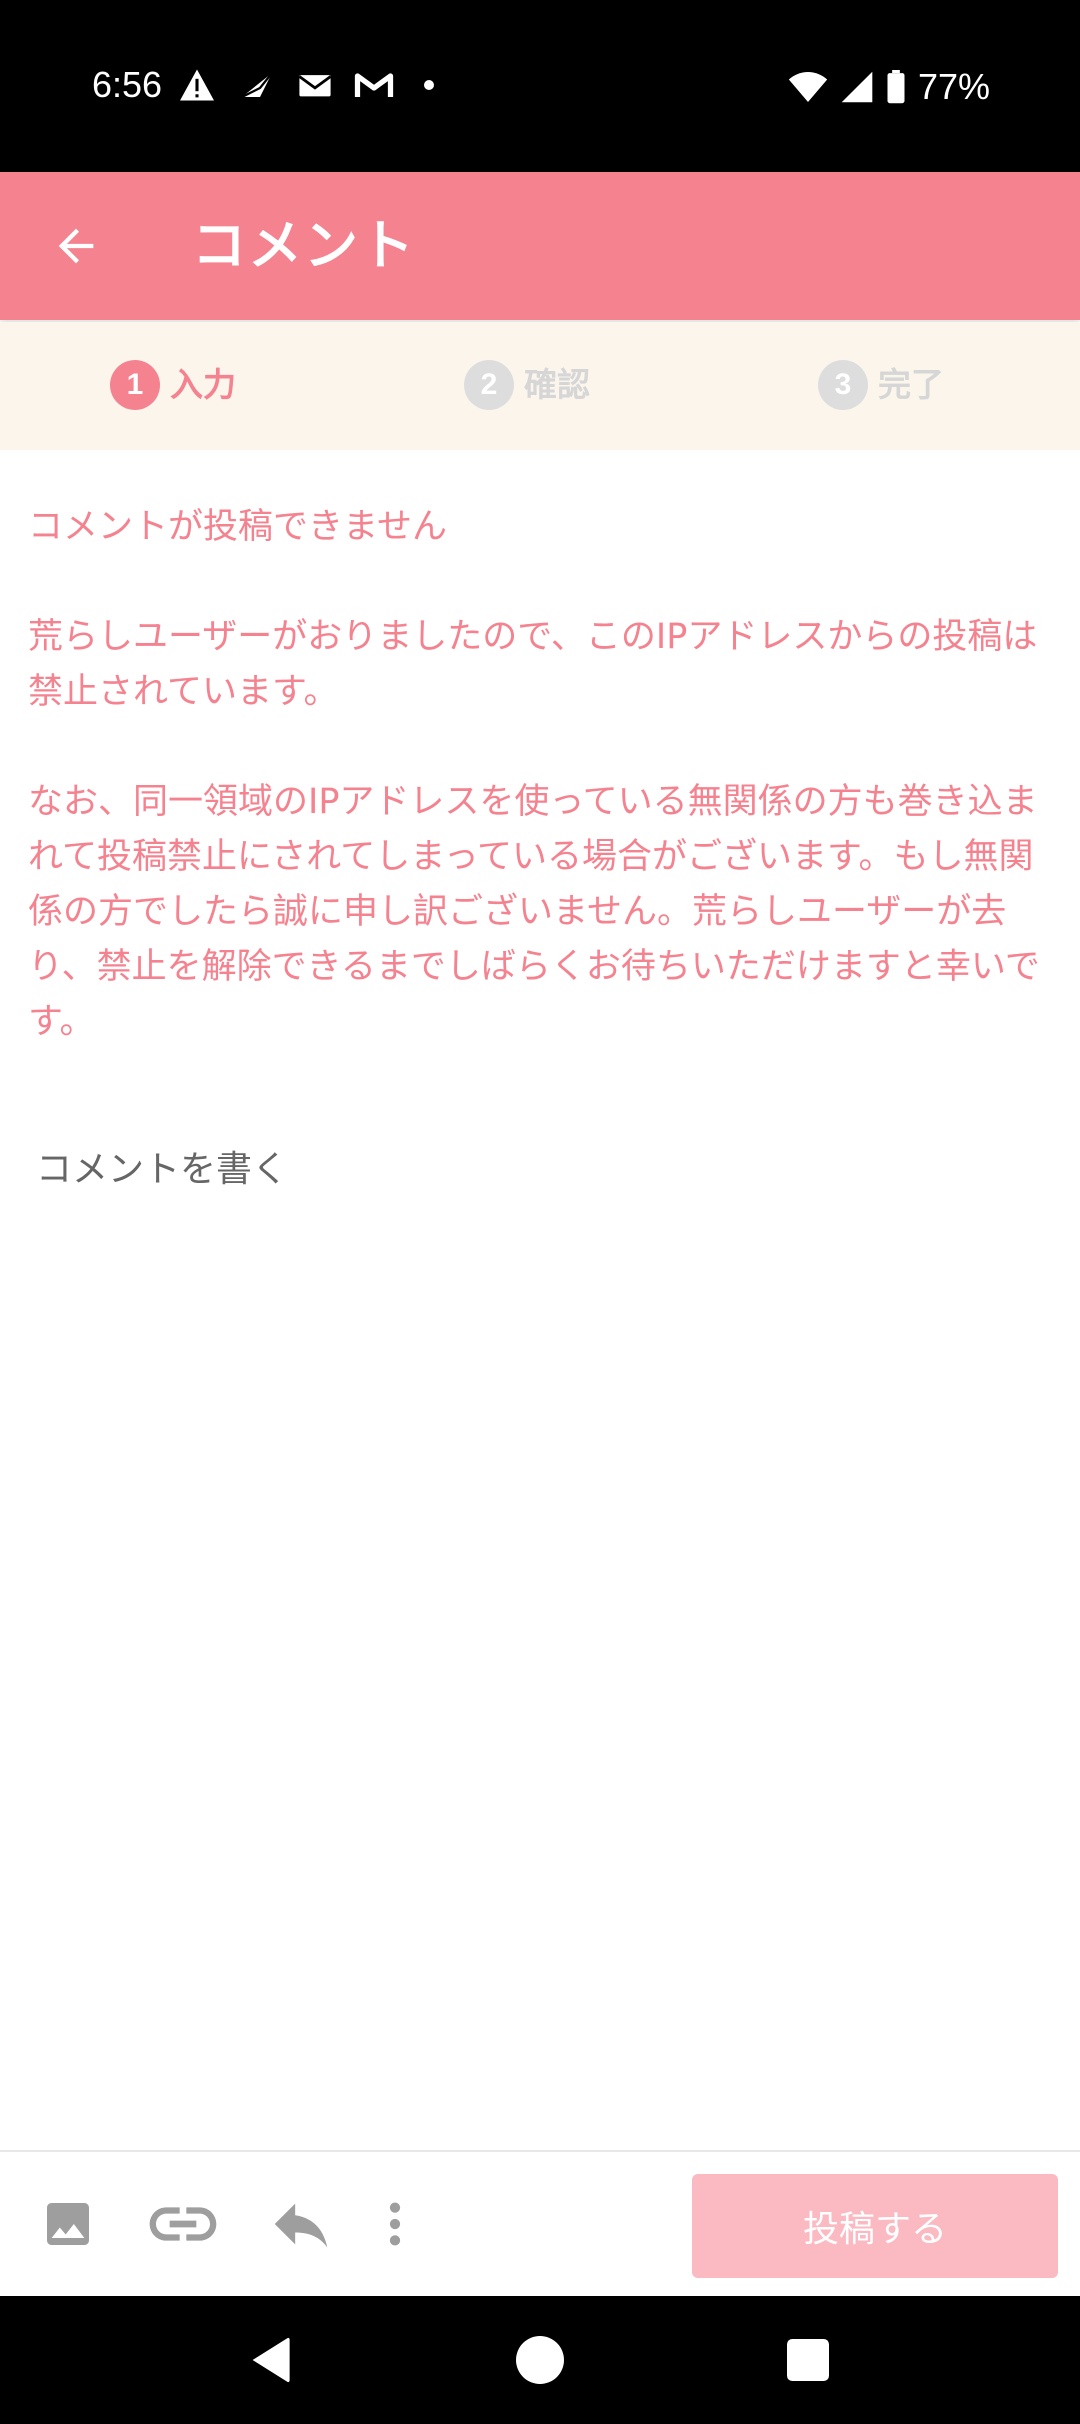  I want to click on back-button, so click(76, 246).